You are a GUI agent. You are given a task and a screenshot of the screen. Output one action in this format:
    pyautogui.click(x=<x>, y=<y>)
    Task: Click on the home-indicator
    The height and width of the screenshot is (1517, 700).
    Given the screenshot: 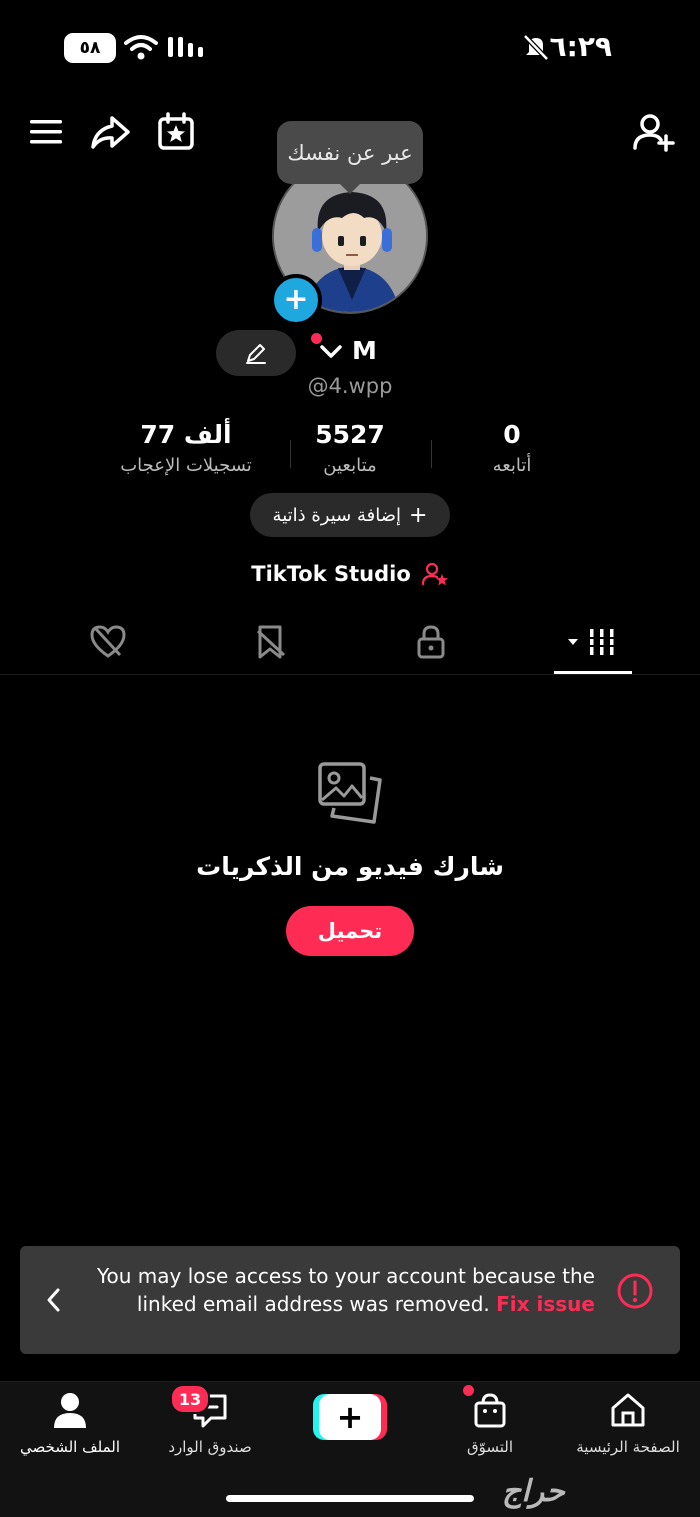 What is the action you would take?
    pyautogui.click(x=350, y=1498)
    